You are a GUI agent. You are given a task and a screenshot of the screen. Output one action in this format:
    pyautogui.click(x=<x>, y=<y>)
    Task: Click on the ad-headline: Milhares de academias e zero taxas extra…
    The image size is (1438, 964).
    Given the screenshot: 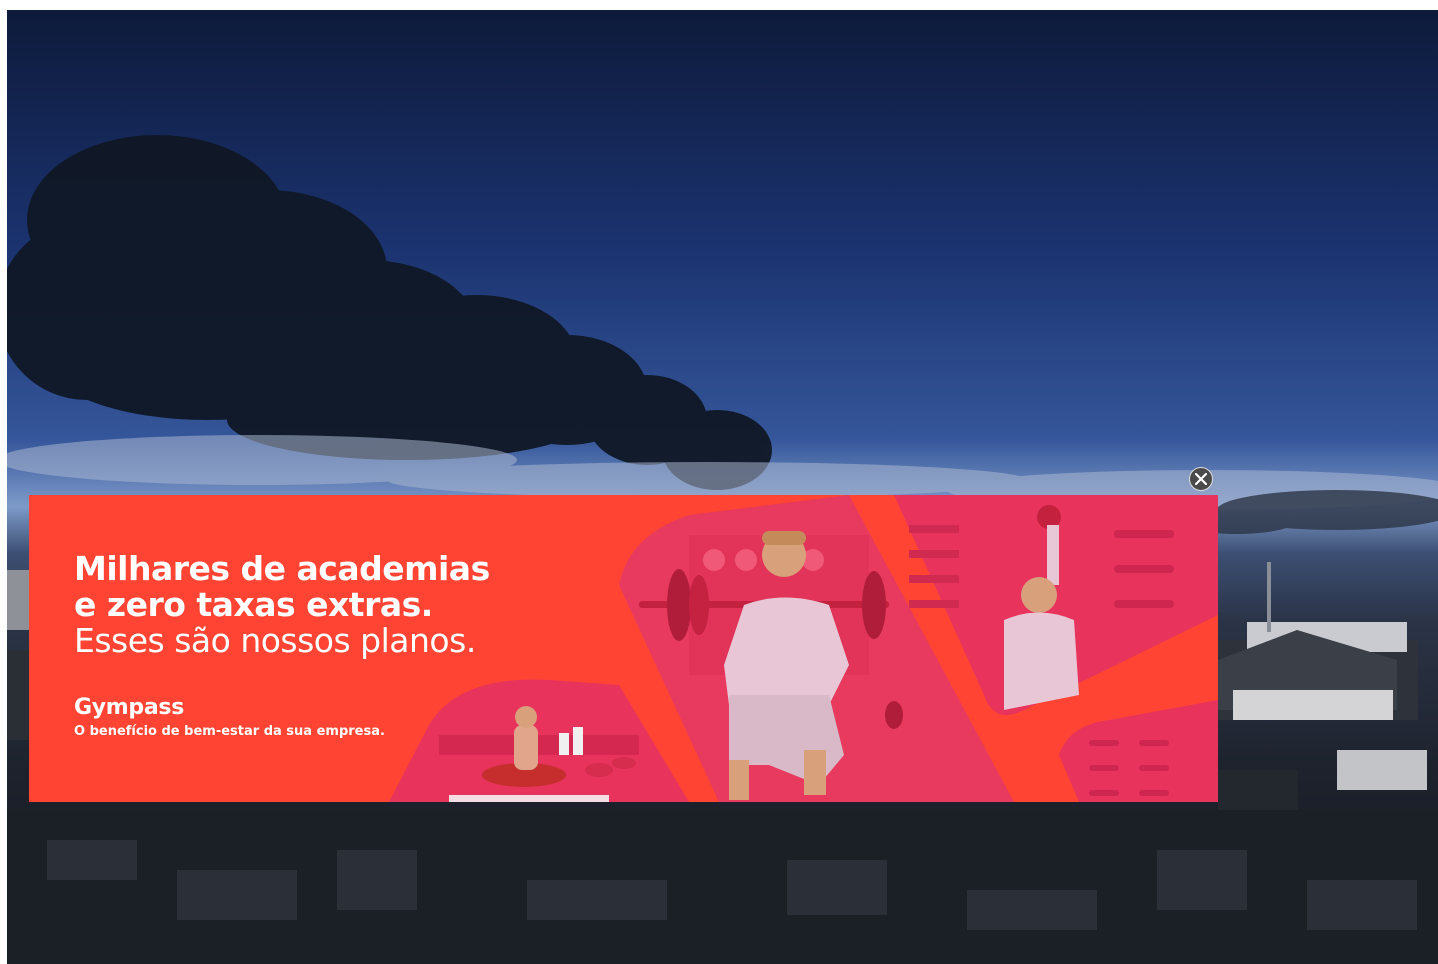 What is the action you would take?
    pyautogui.click(x=282, y=605)
    